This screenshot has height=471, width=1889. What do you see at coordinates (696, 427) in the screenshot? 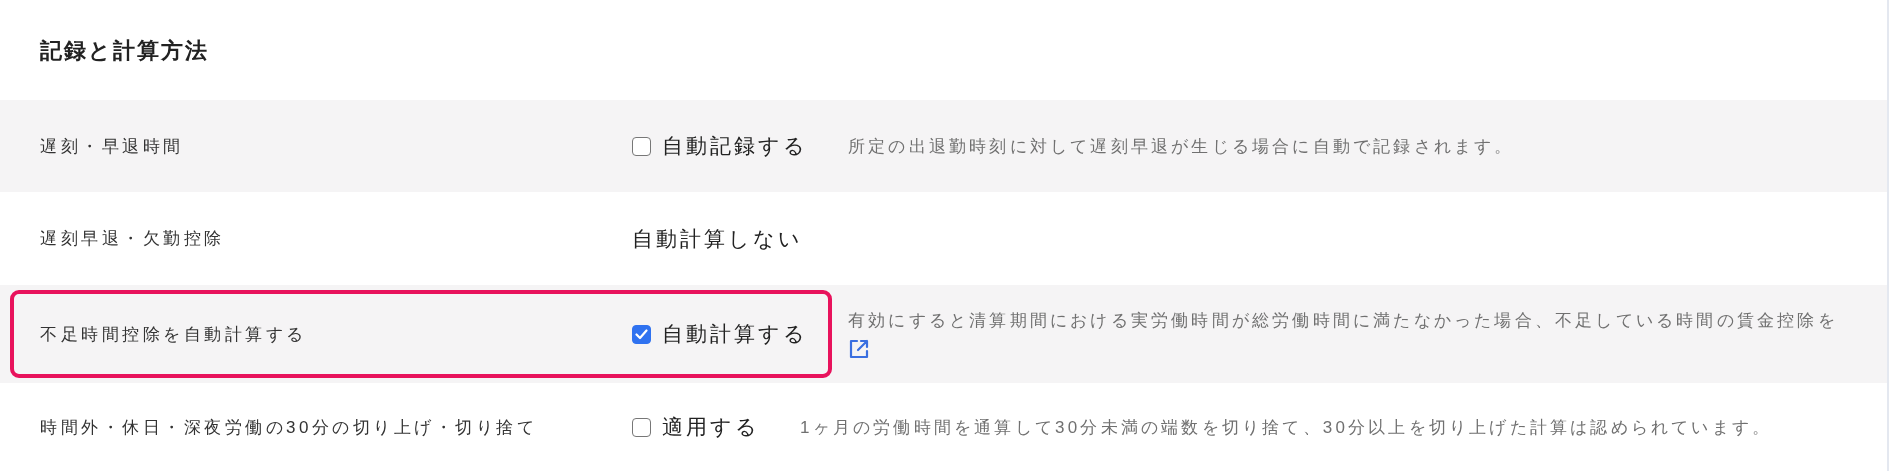
I see `checkbox: 適用する` at bounding box center [696, 427].